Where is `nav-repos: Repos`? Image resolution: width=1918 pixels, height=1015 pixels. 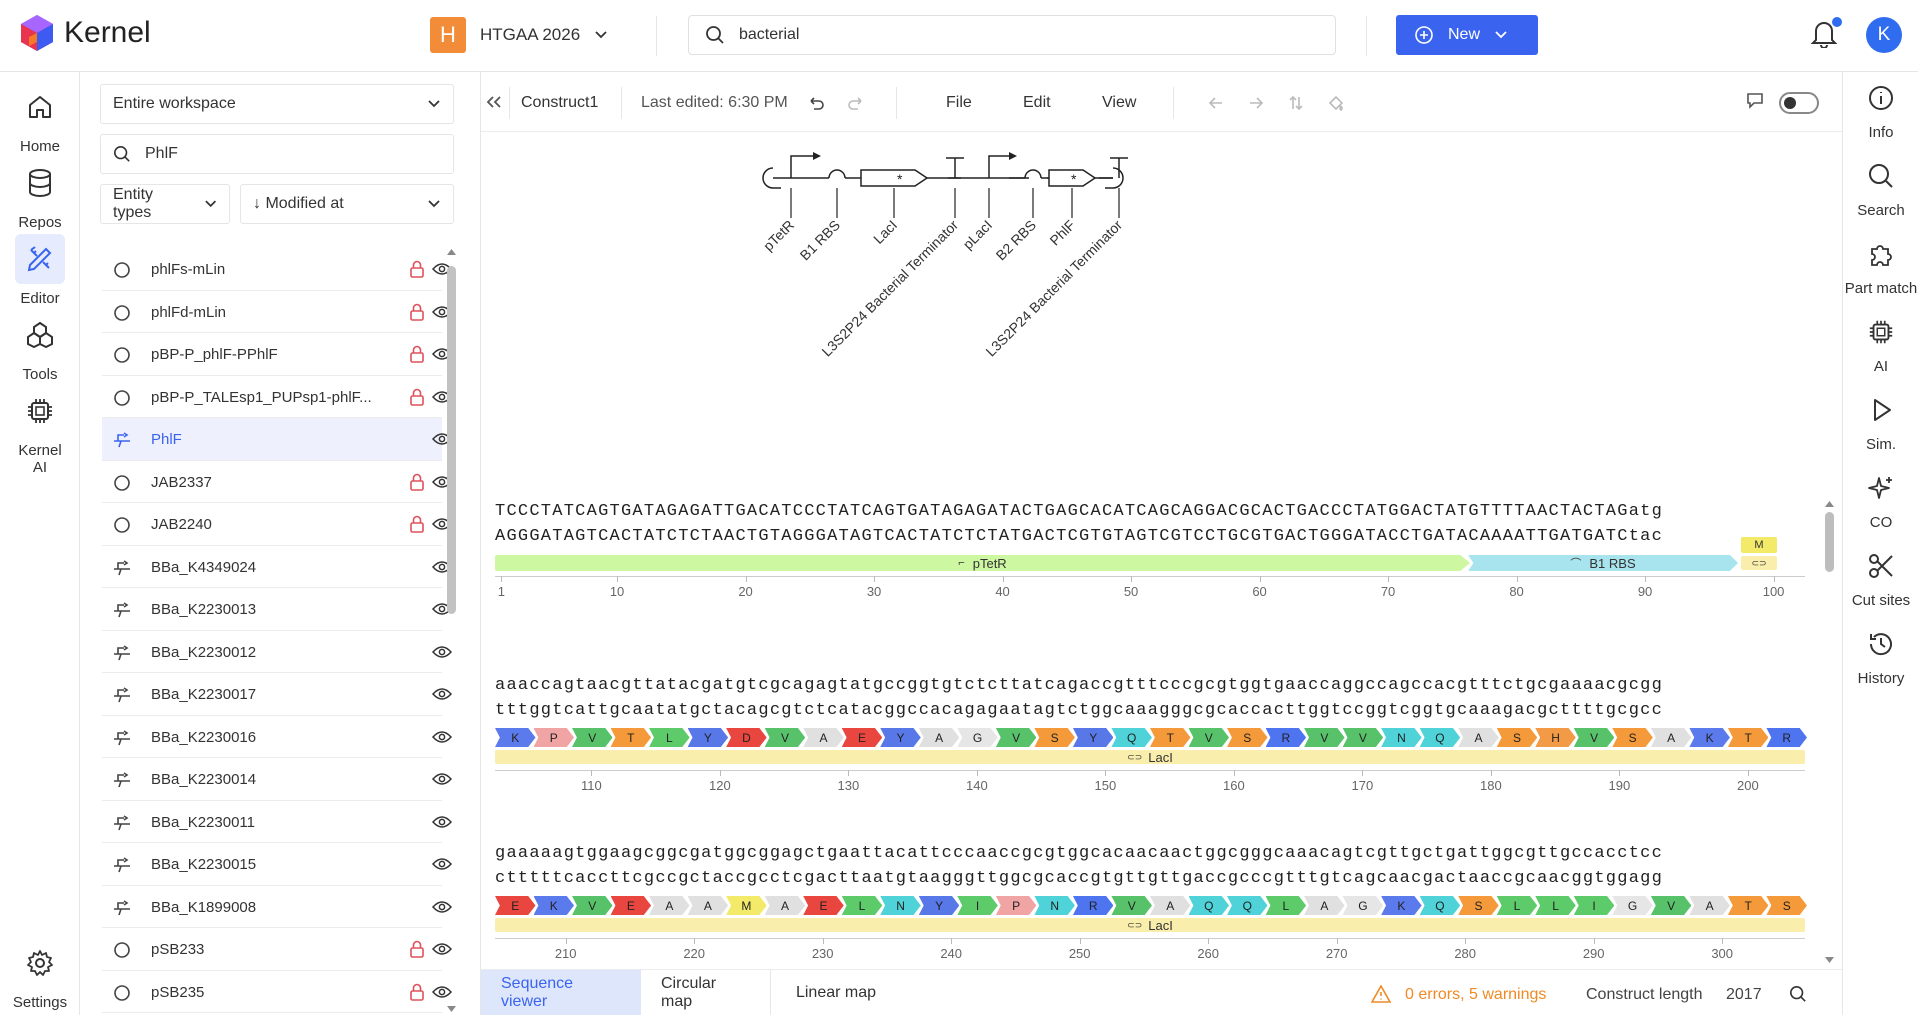 nav-repos: Repos is located at coordinates (40, 194).